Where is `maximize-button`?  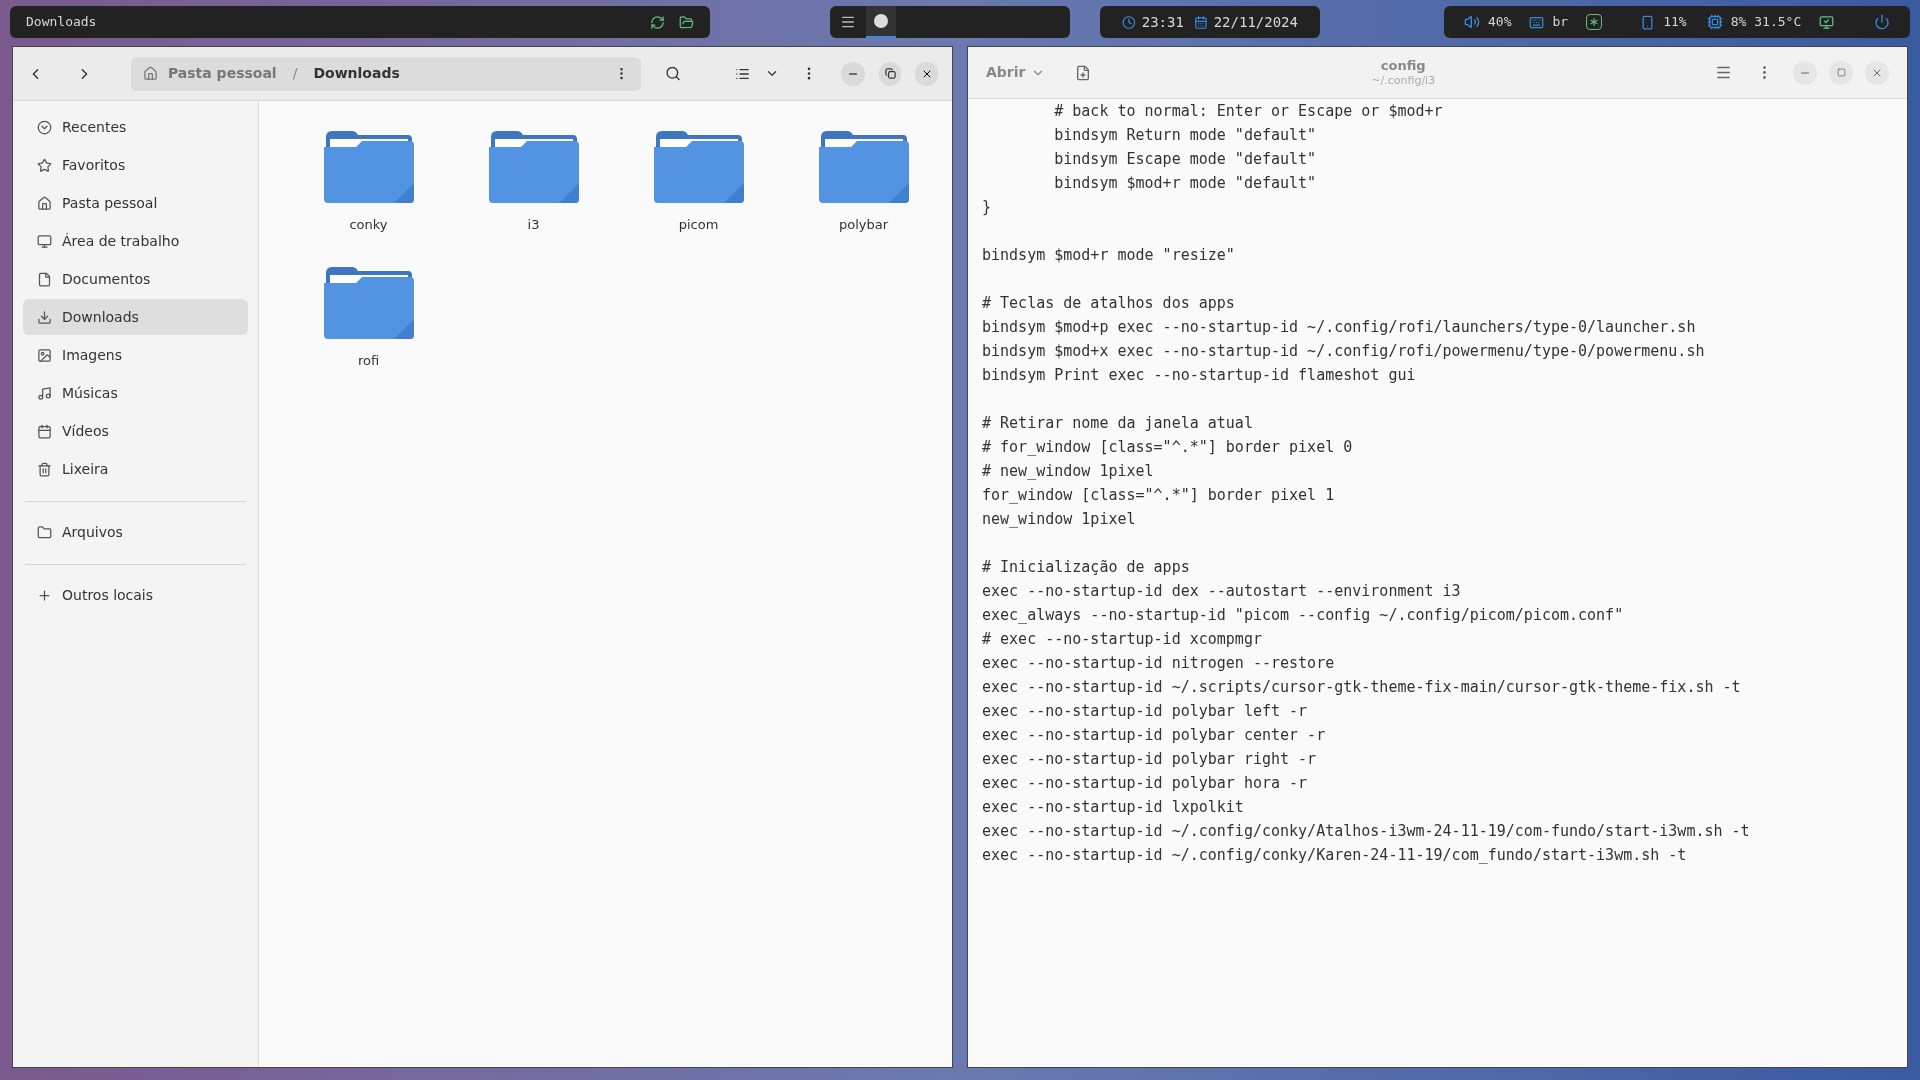
maximize-button is located at coordinates (890, 73).